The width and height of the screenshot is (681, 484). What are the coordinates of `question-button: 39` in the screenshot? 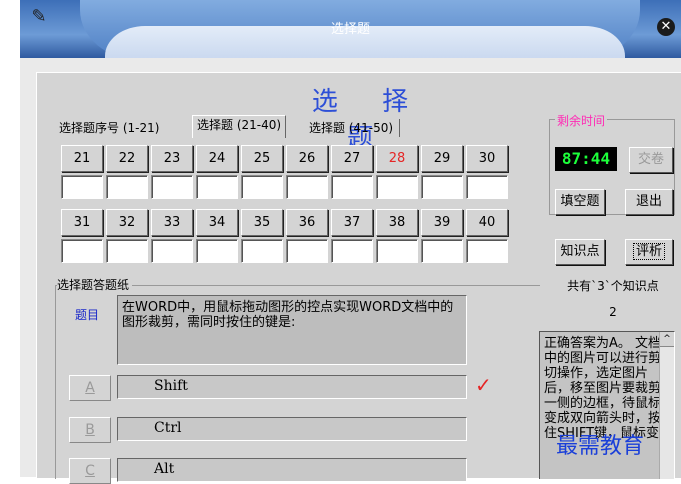 It's located at (442, 222).